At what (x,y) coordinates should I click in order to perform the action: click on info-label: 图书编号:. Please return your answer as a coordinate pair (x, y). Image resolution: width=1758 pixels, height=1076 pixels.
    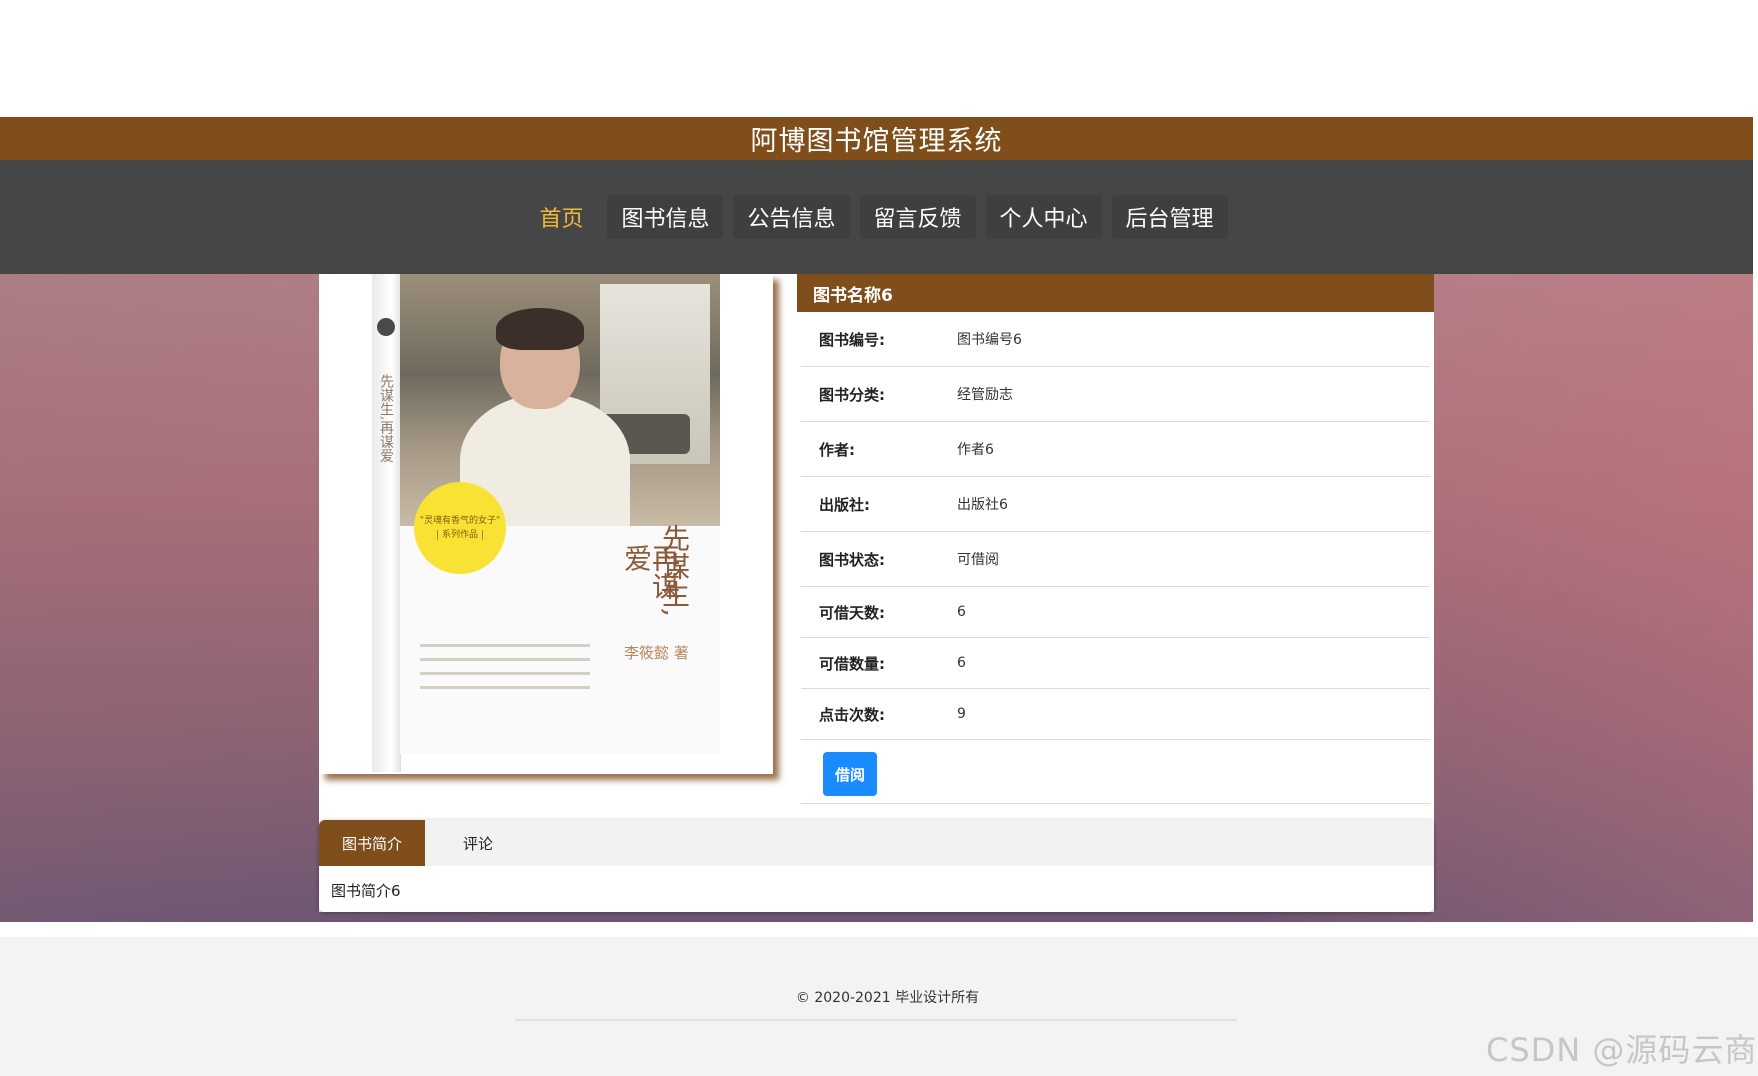
    Looking at the image, I should click on (852, 339).